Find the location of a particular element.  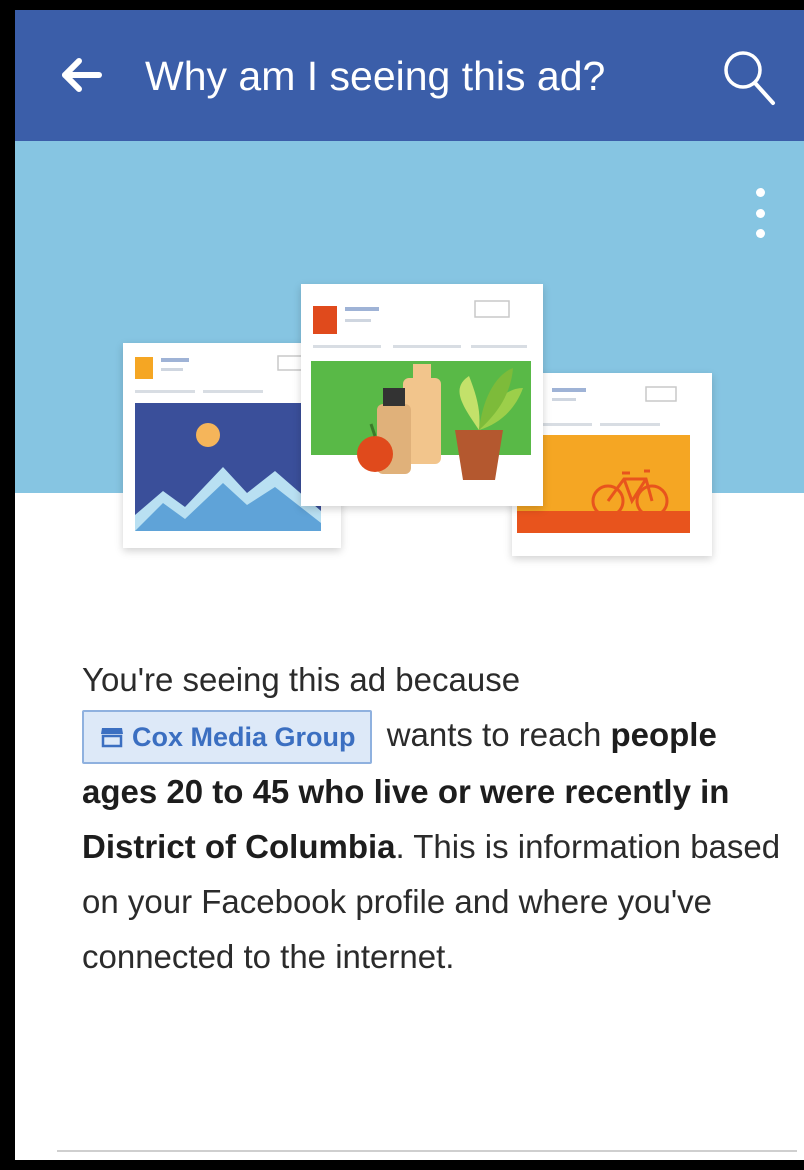

search-icon is located at coordinates (749, 78).